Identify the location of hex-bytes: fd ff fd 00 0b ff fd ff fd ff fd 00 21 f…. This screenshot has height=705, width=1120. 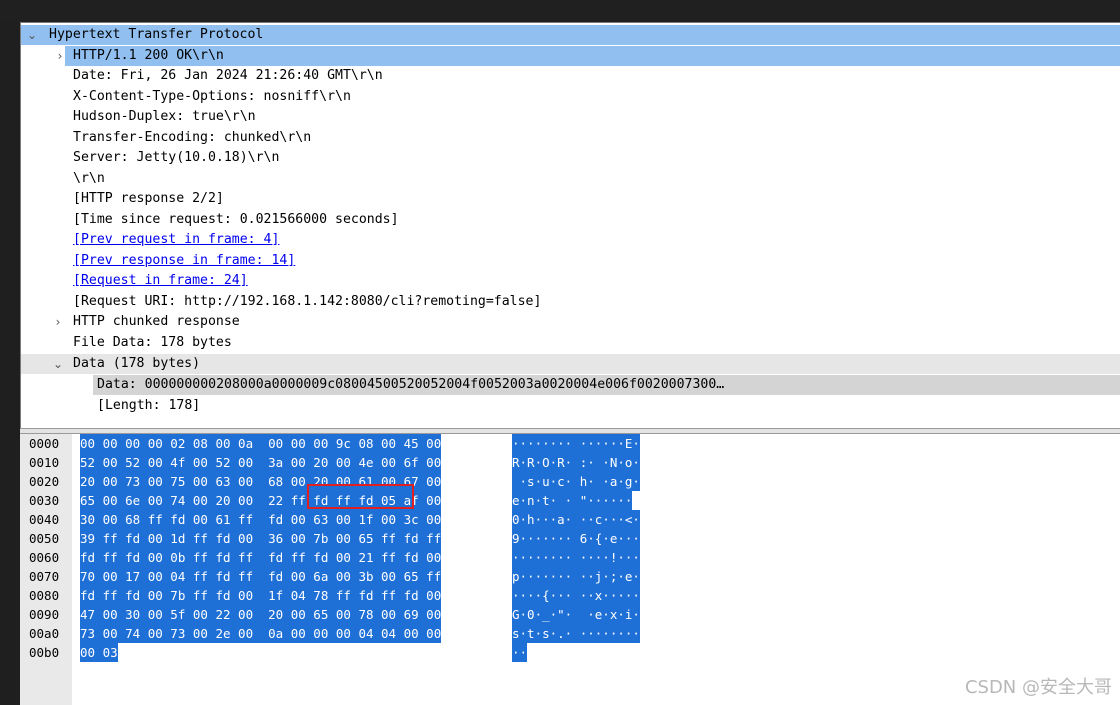
(261, 557).